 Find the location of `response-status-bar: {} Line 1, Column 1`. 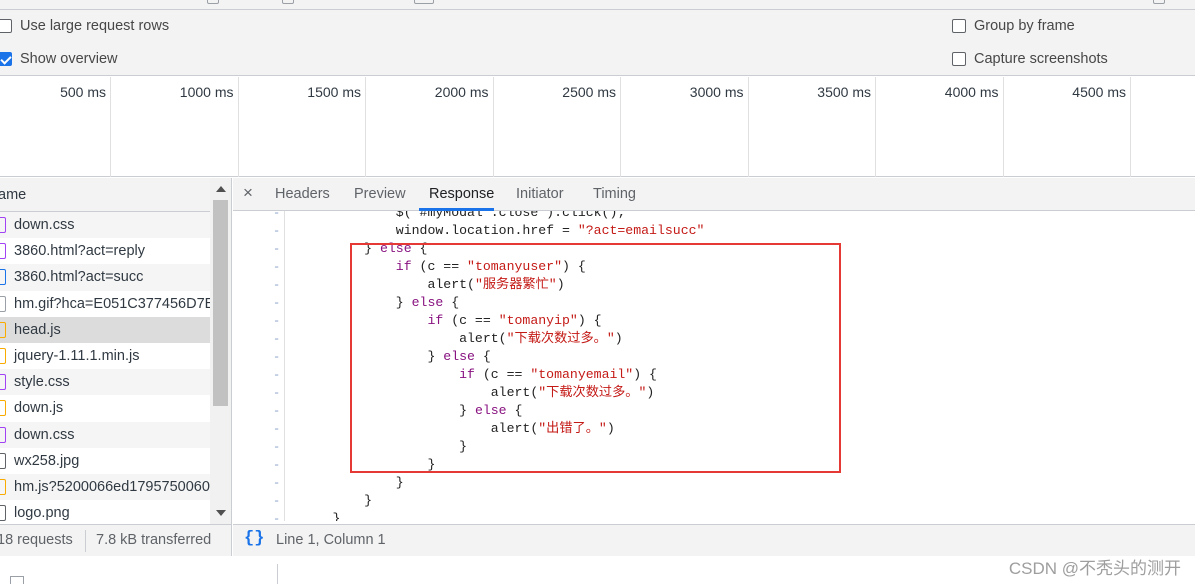

response-status-bar: {} Line 1, Column 1 is located at coordinates (714, 540).